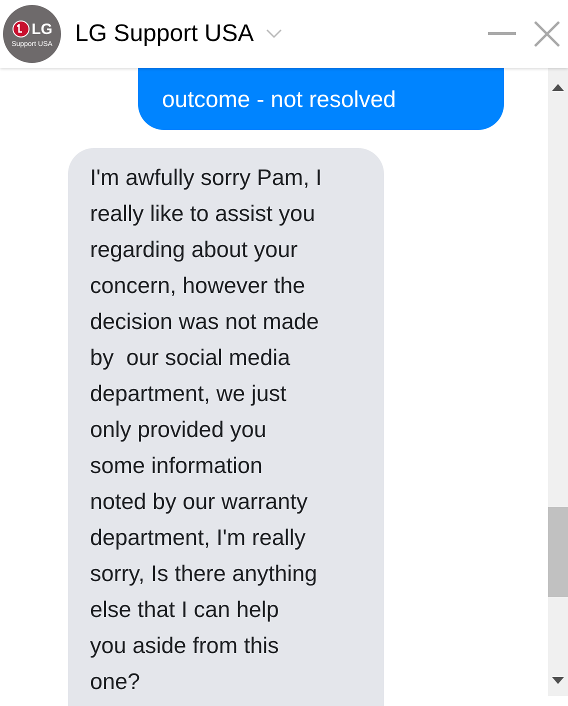 This screenshot has height=706, width=568. What do you see at coordinates (547, 34) in the screenshot?
I see `close-icon` at bounding box center [547, 34].